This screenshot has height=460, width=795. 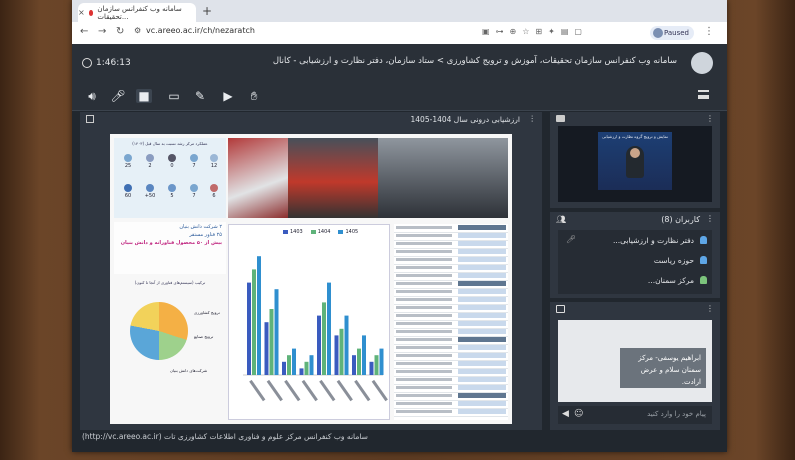 What do you see at coordinates (443, 178) in the screenshot?
I see `photo-visitors` at bounding box center [443, 178].